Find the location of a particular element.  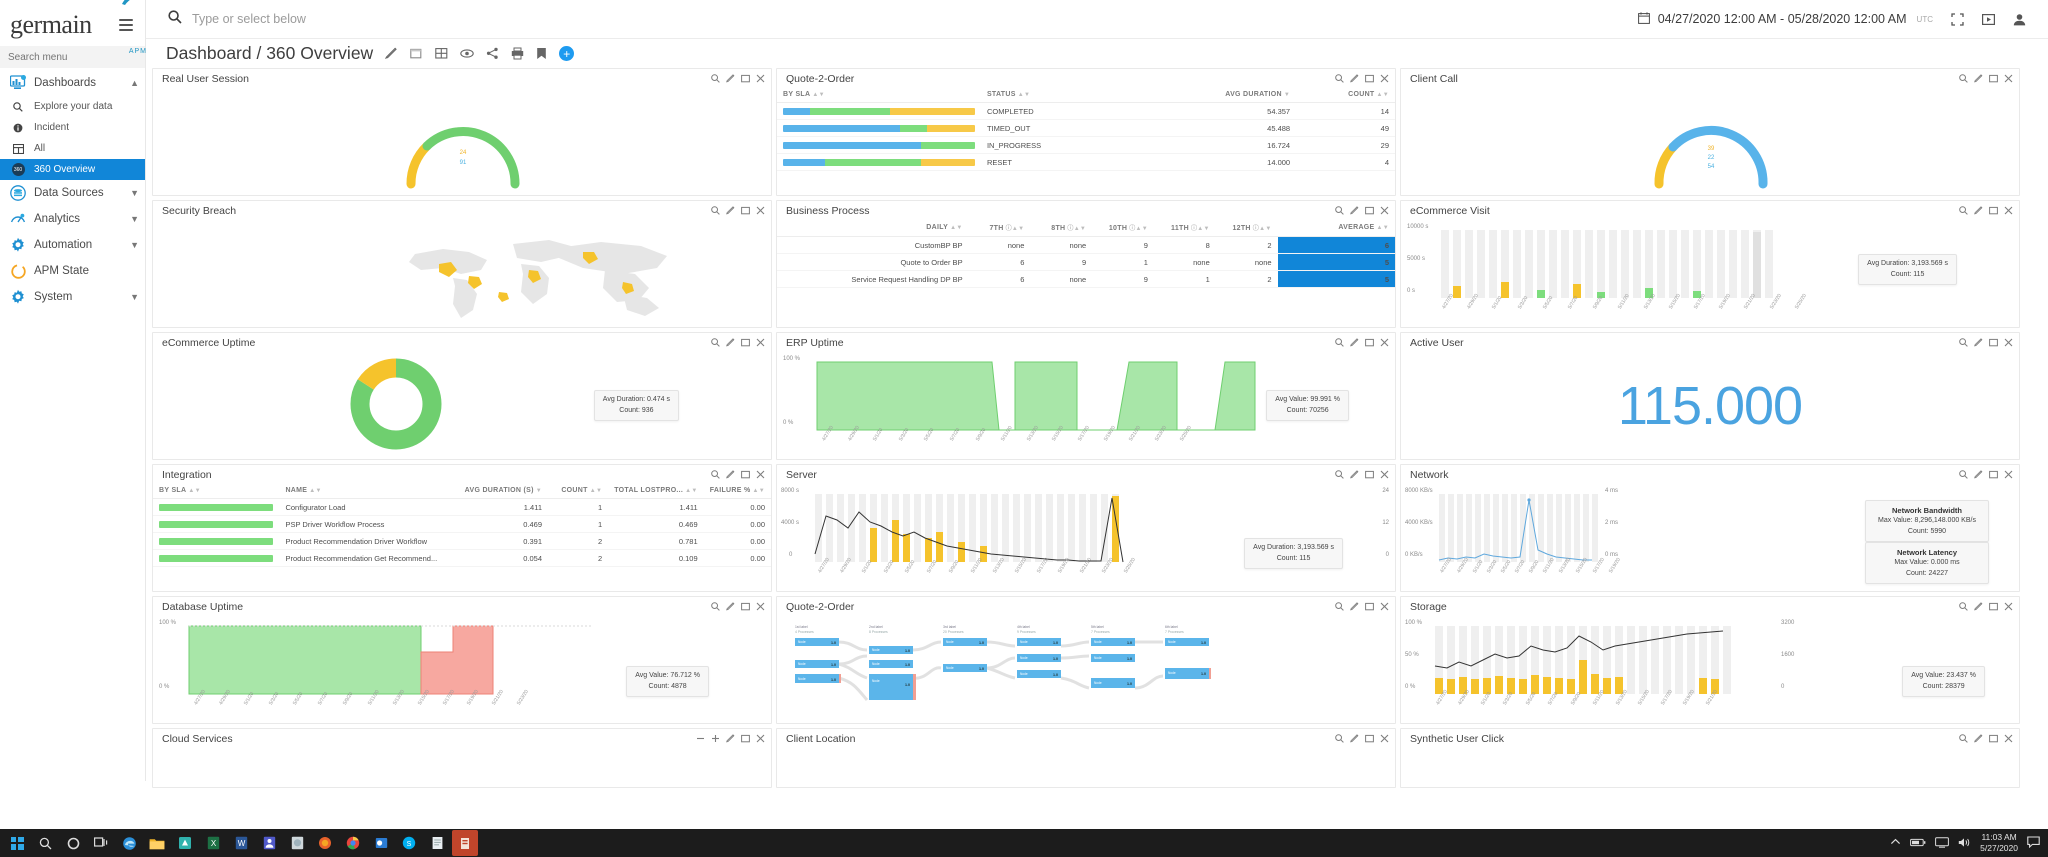

monitor-icon is located at coordinates (1942, 843).